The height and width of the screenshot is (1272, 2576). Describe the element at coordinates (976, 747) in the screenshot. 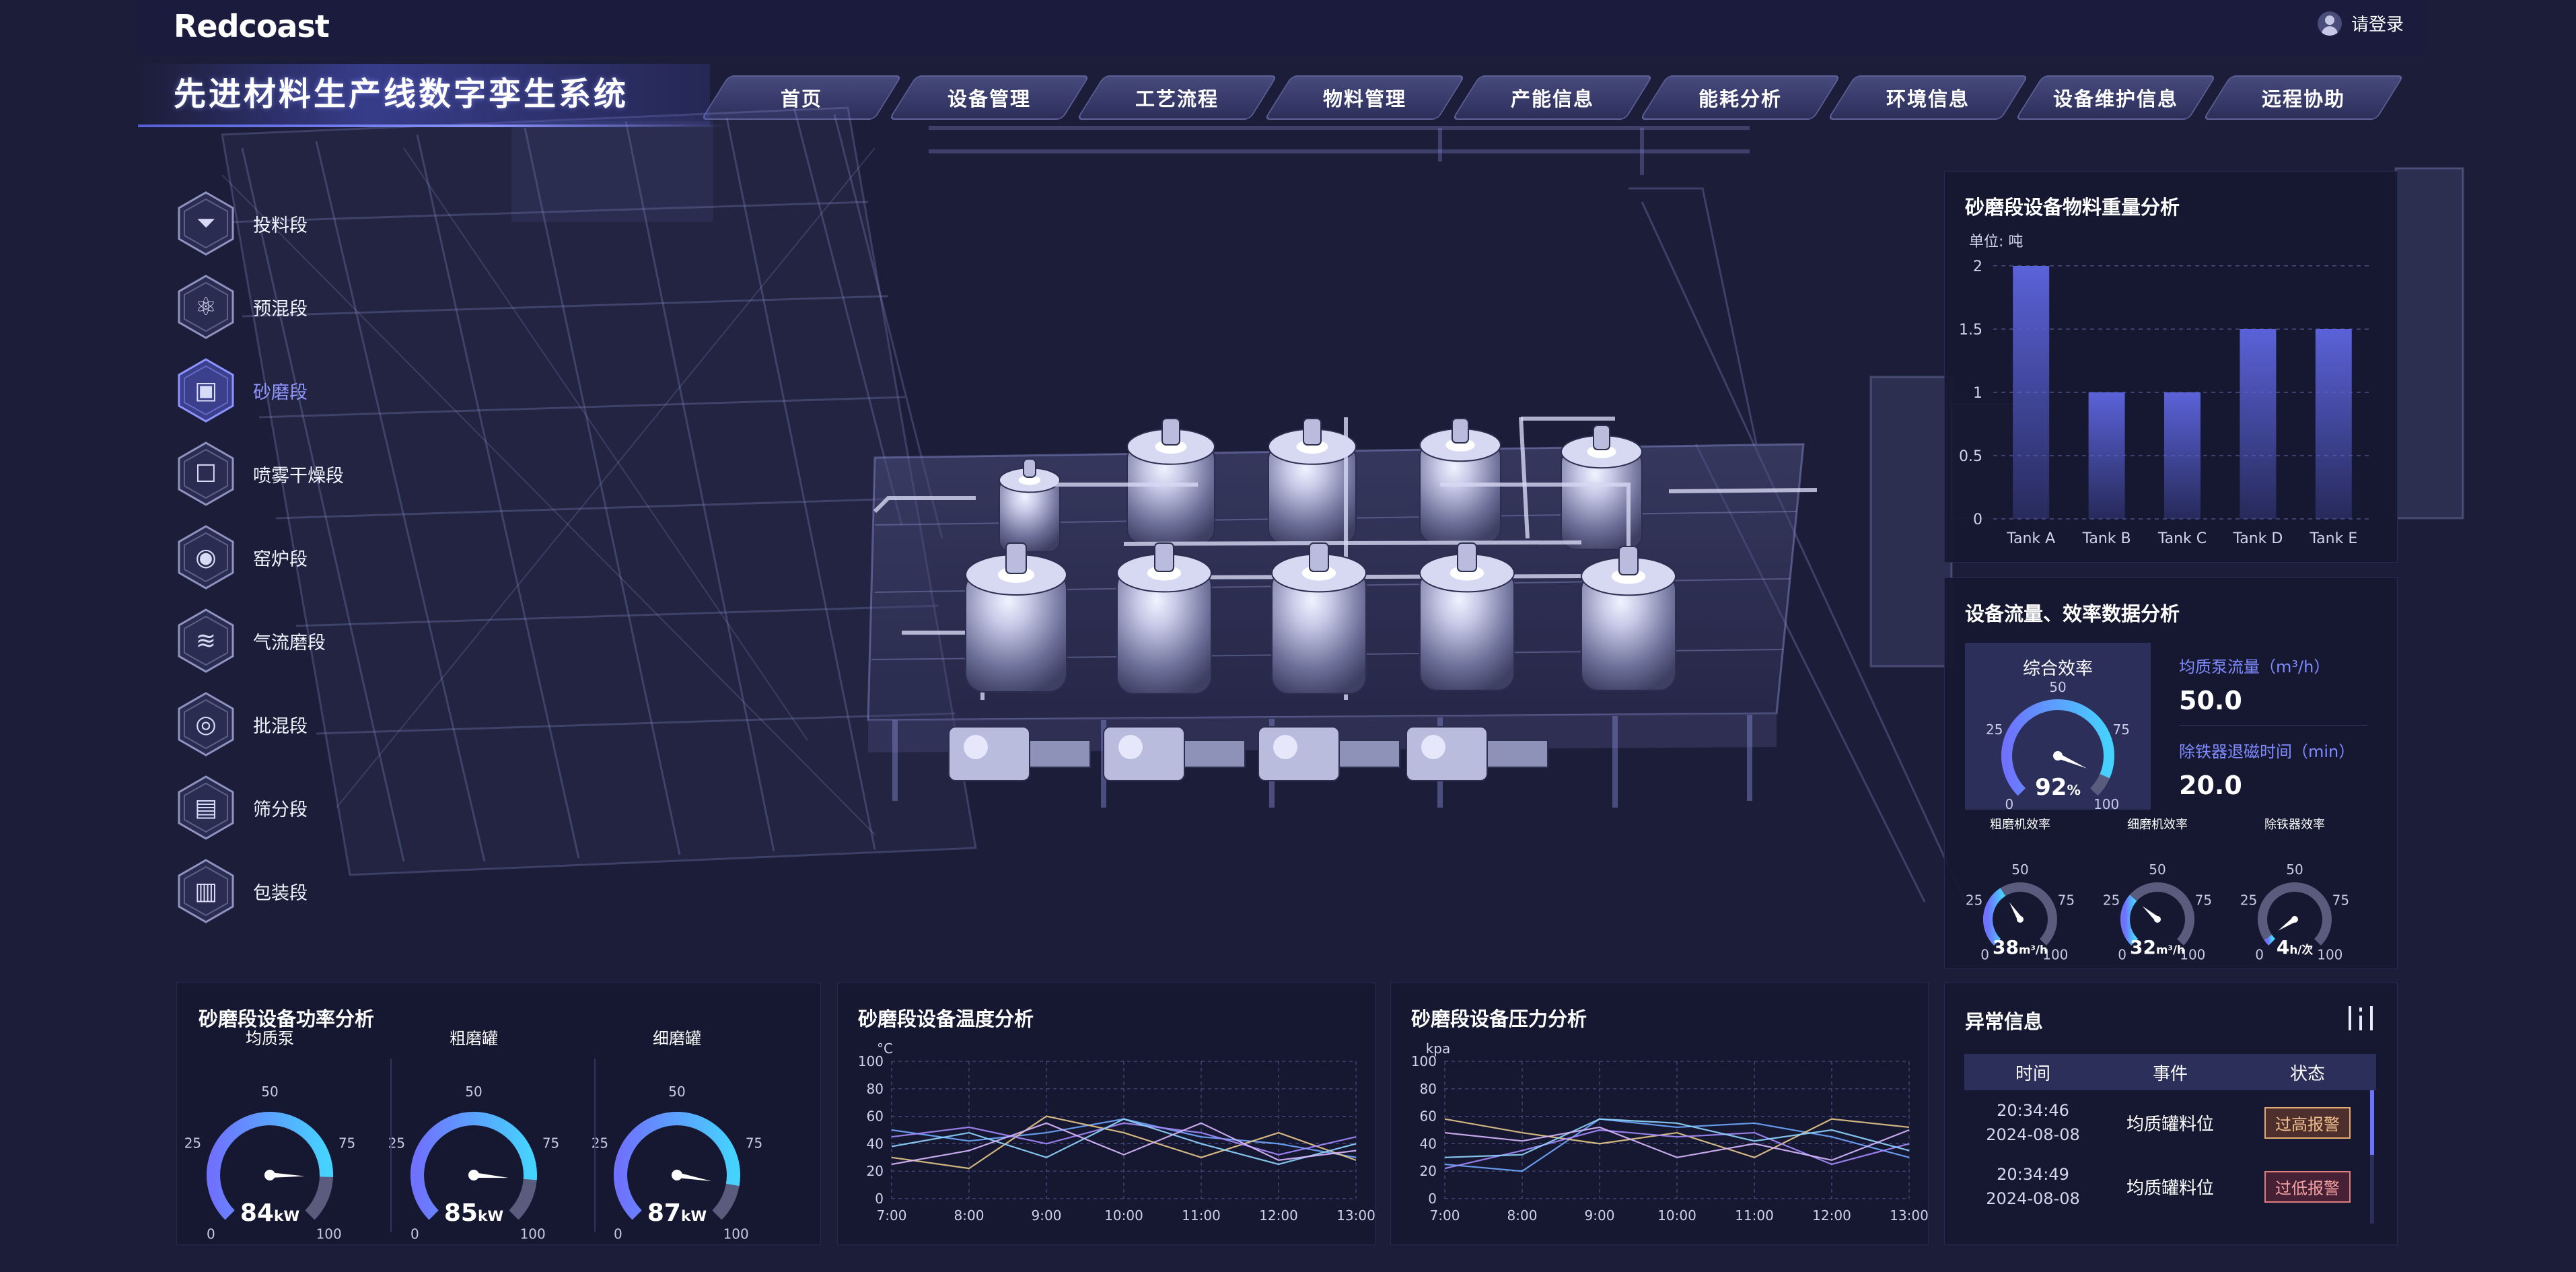

I see `pump-highlight` at that location.